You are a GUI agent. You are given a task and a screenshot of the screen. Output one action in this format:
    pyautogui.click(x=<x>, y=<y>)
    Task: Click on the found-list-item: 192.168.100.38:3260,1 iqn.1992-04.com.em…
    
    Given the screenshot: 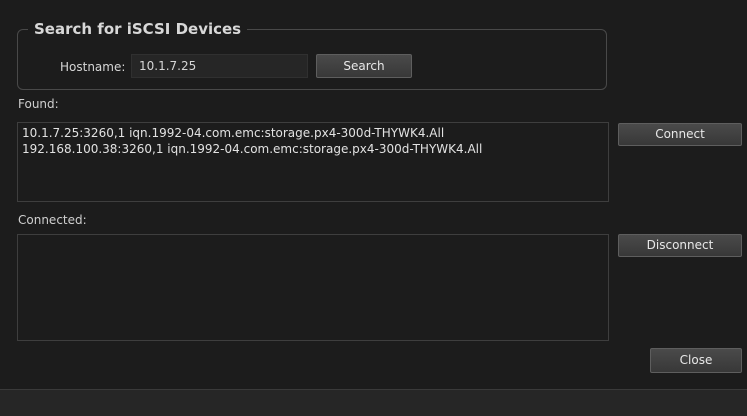 What is the action you would take?
    pyautogui.click(x=313, y=149)
    